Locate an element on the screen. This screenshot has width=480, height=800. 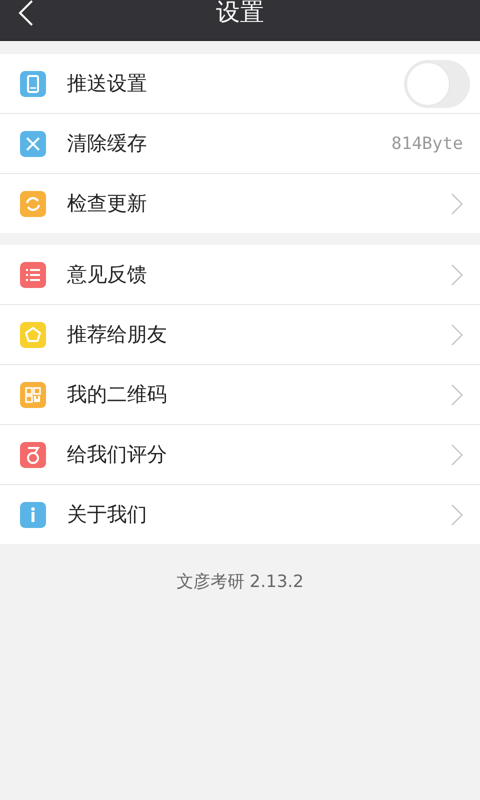
settings-row: 推送设置 is located at coordinates (240, 84).